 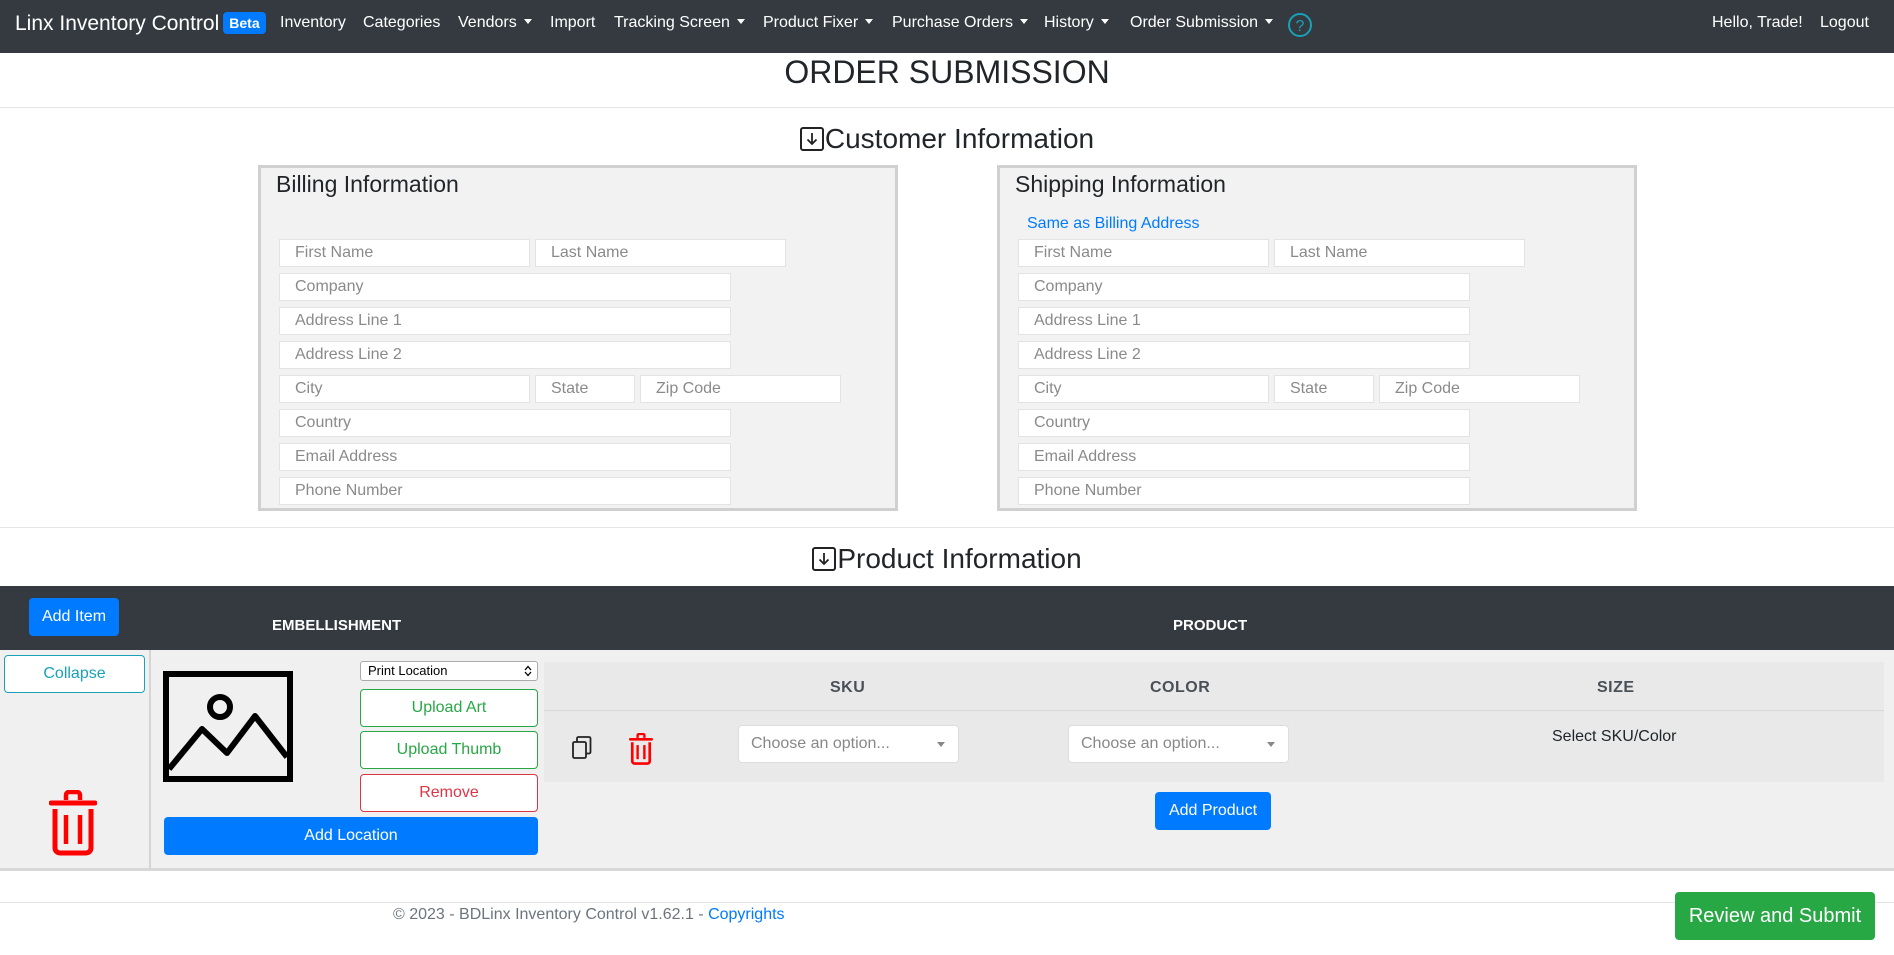 I want to click on add-item-button: Add Item, so click(x=74, y=617).